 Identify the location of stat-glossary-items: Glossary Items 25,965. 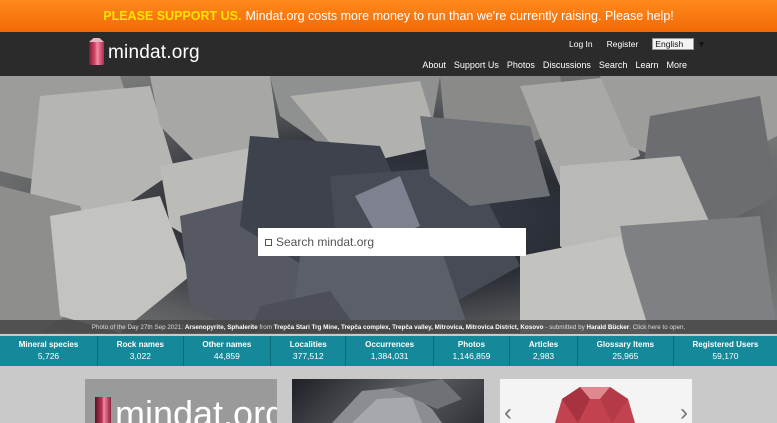
(626, 351).